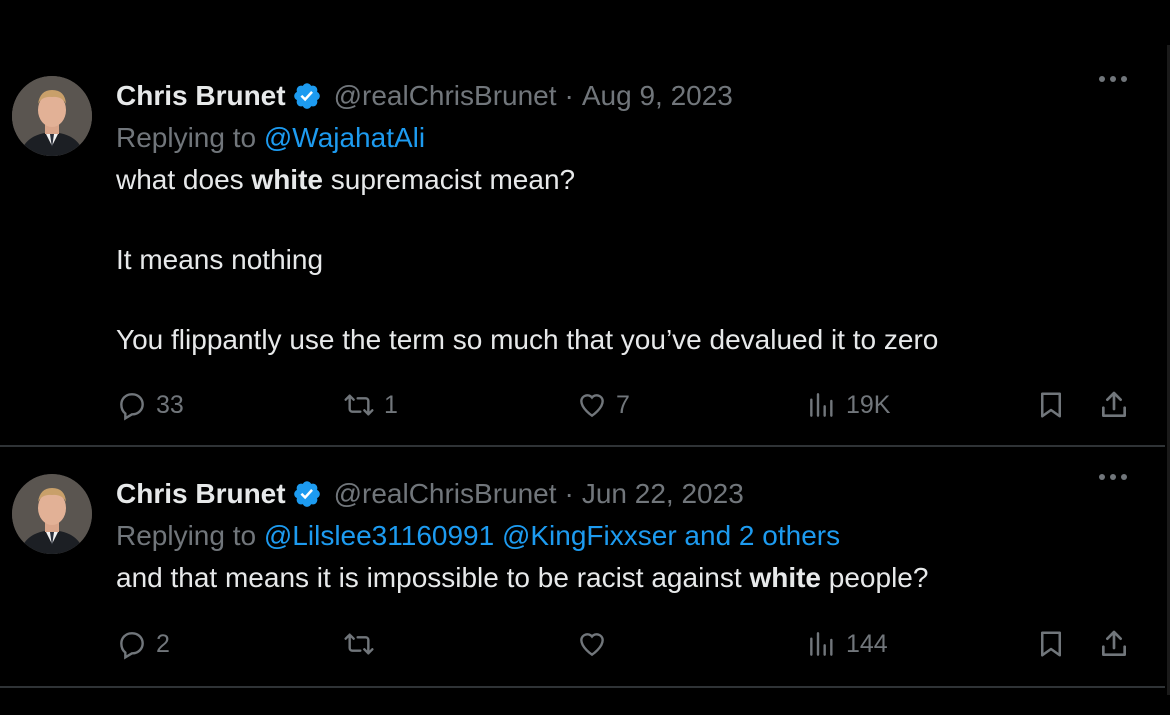  Describe the element at coordinates (346, 179) in the screenshot. I see `tweet-paragraph: what does white supremacist mean?` at that location.